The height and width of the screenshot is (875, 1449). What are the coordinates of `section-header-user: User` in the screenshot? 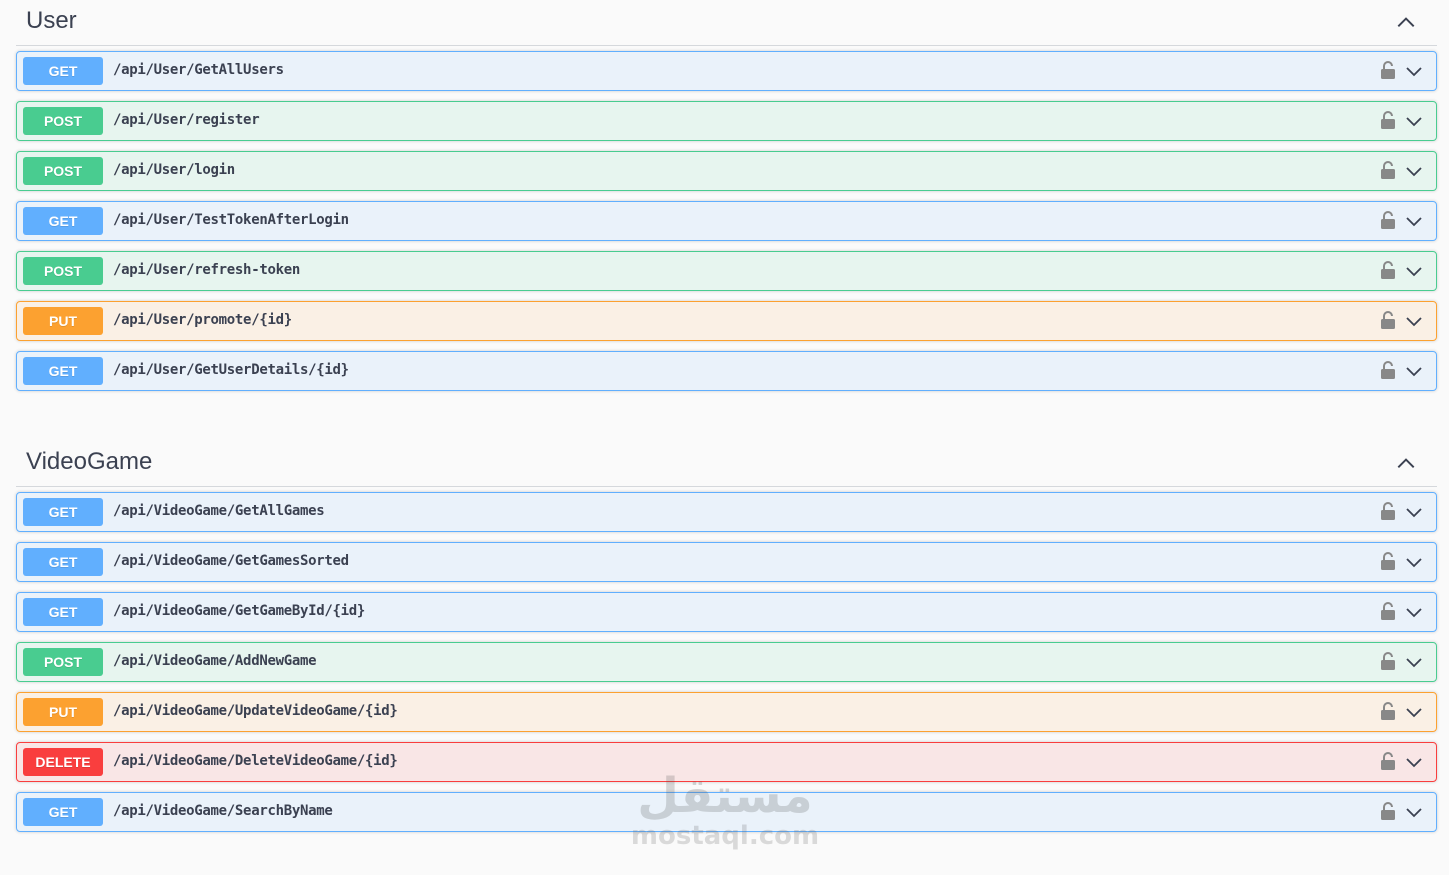 It's located at (726, 23).